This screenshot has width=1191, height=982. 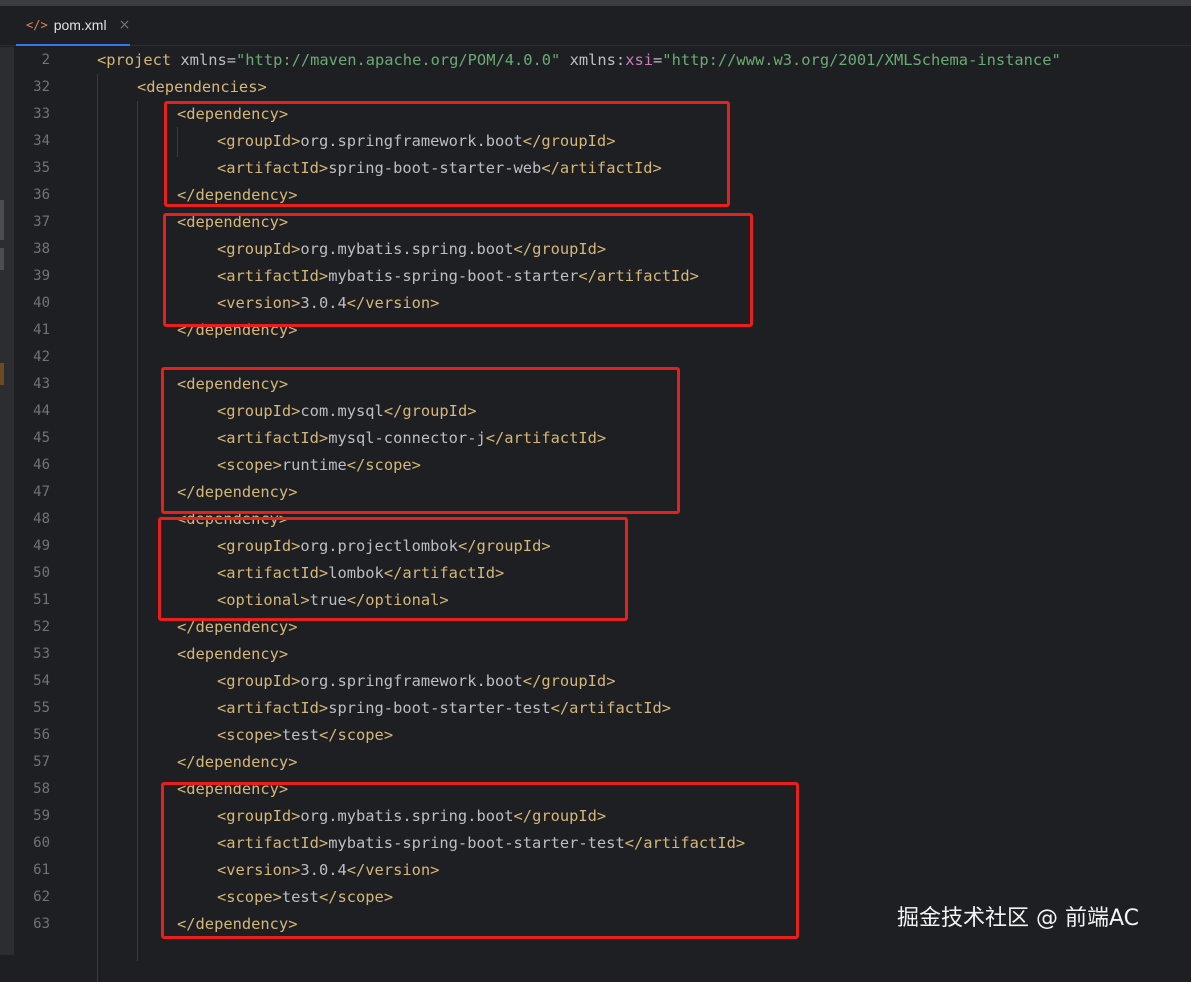 I want to click on token-tag: <dependency>, so click(x=233, y=654).